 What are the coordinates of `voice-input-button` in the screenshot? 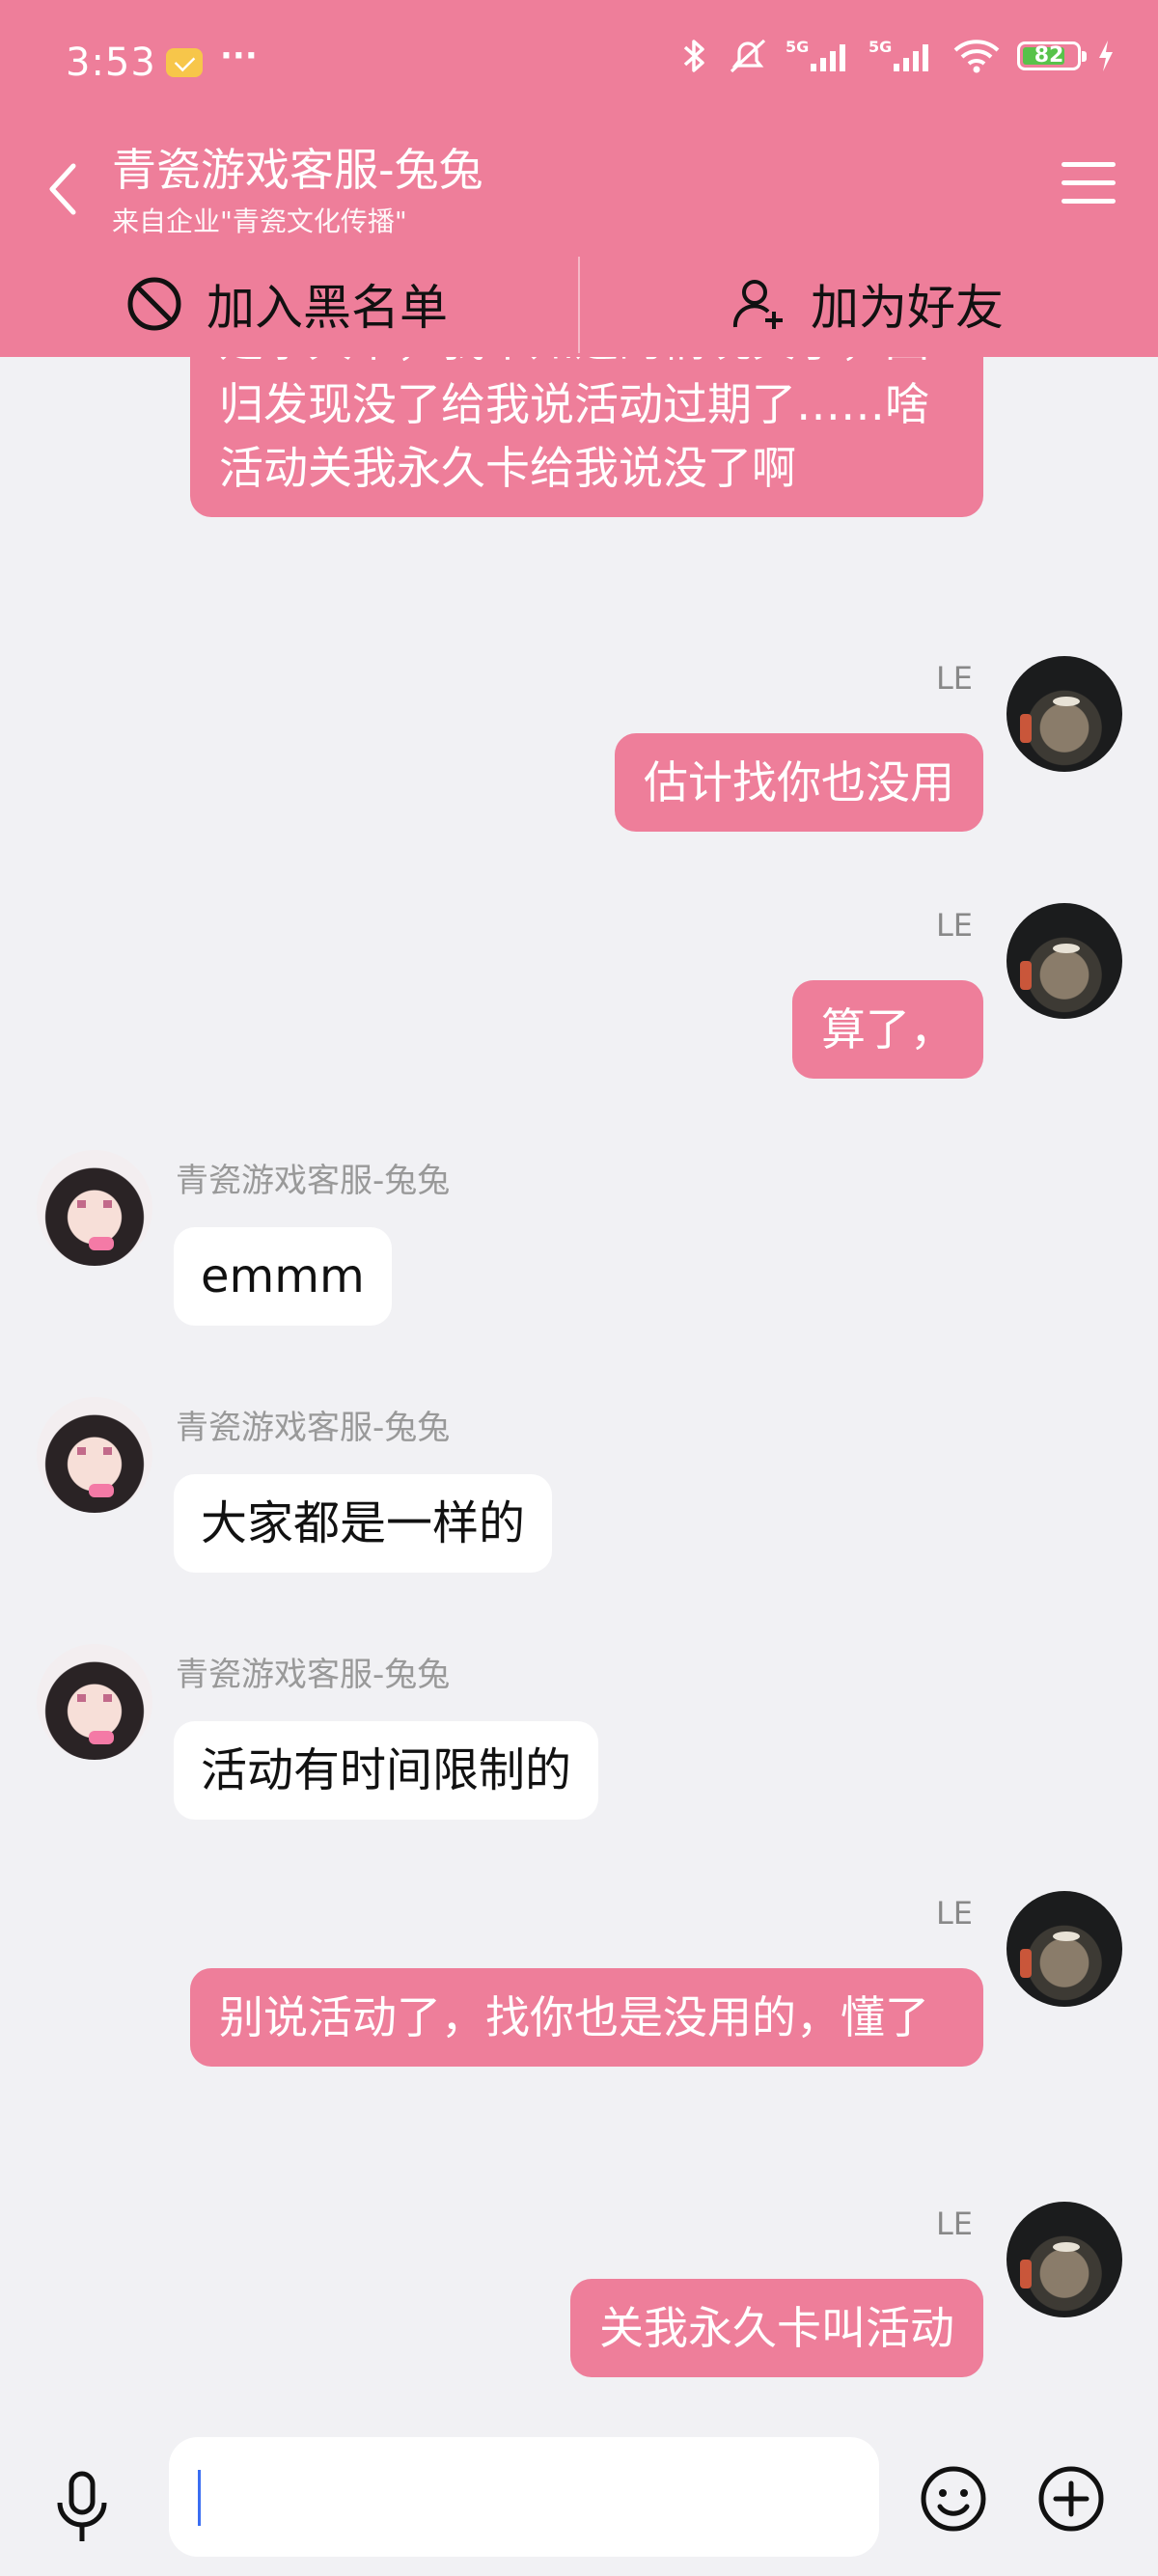 It's located at (82, 2509).